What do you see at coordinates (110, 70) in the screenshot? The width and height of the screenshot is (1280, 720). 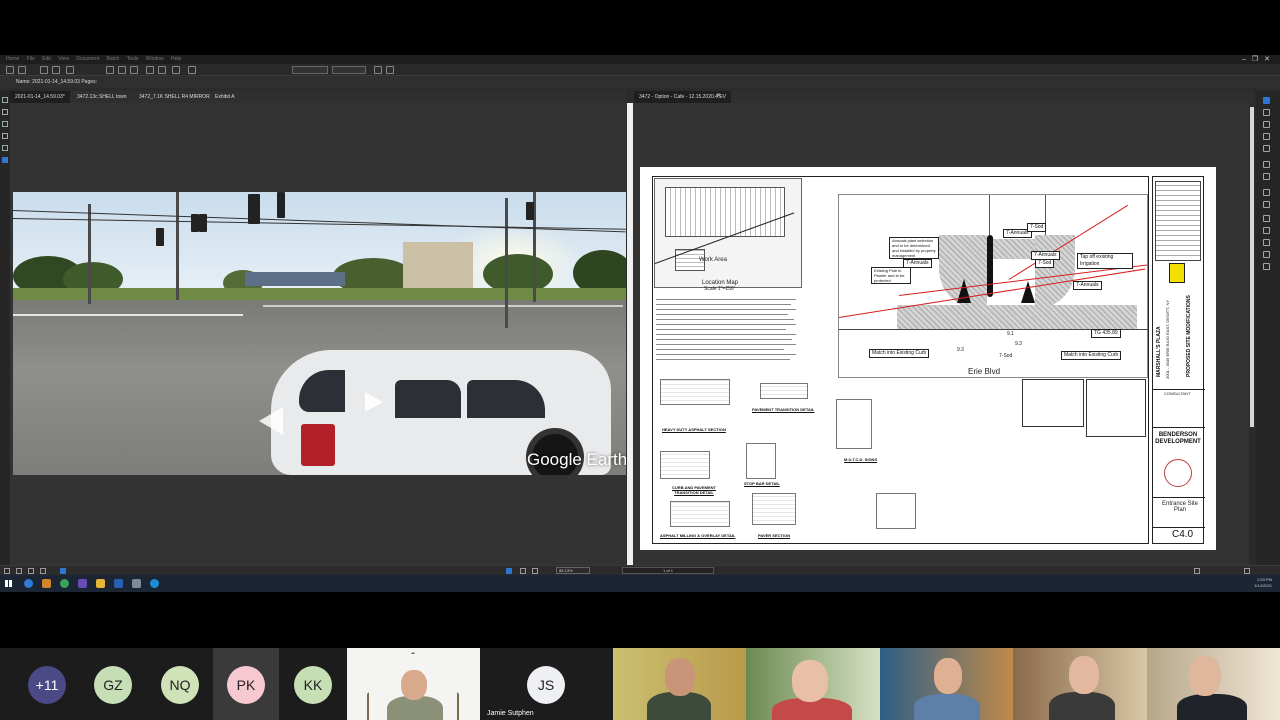 I see `pen-icon` at bounding box center [110, 70].